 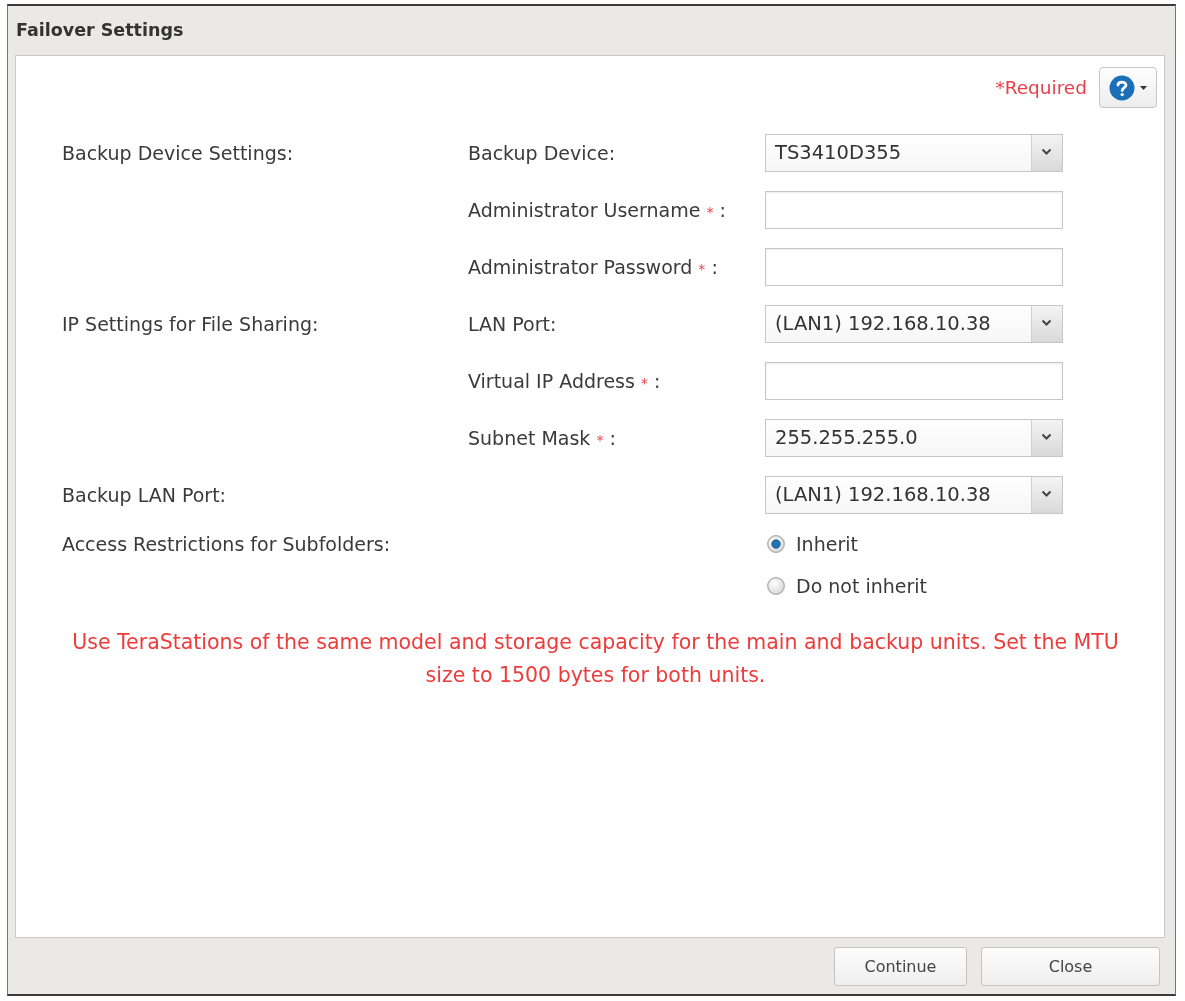 What do you see at coordinates (178, 152) in the screenshot?
I see `section-label: Backup Device Settings:` at bounding box center [178, 152].